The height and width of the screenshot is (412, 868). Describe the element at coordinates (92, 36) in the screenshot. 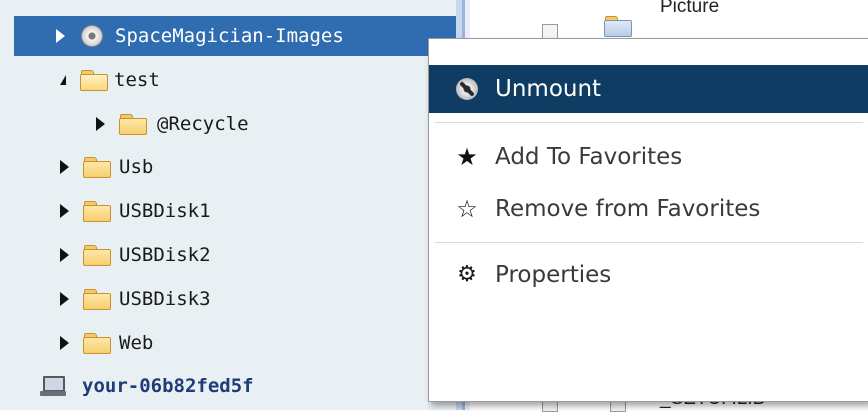

I see `disc-icon` at that location.